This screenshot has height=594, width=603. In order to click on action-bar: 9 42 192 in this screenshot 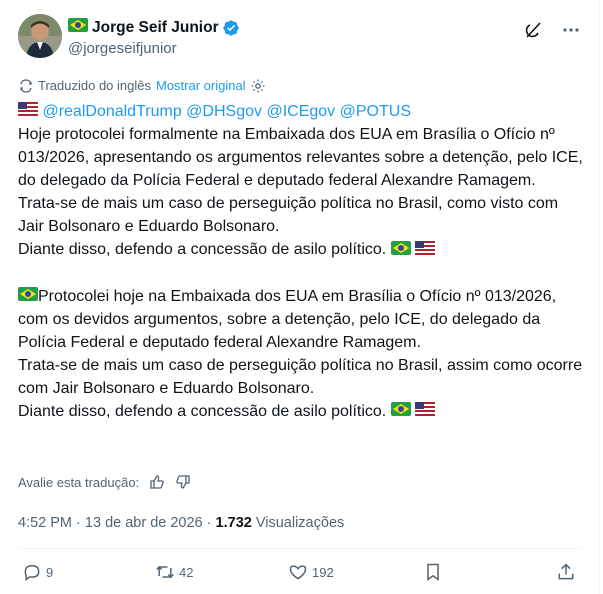, I will do `click(300, 574)`.